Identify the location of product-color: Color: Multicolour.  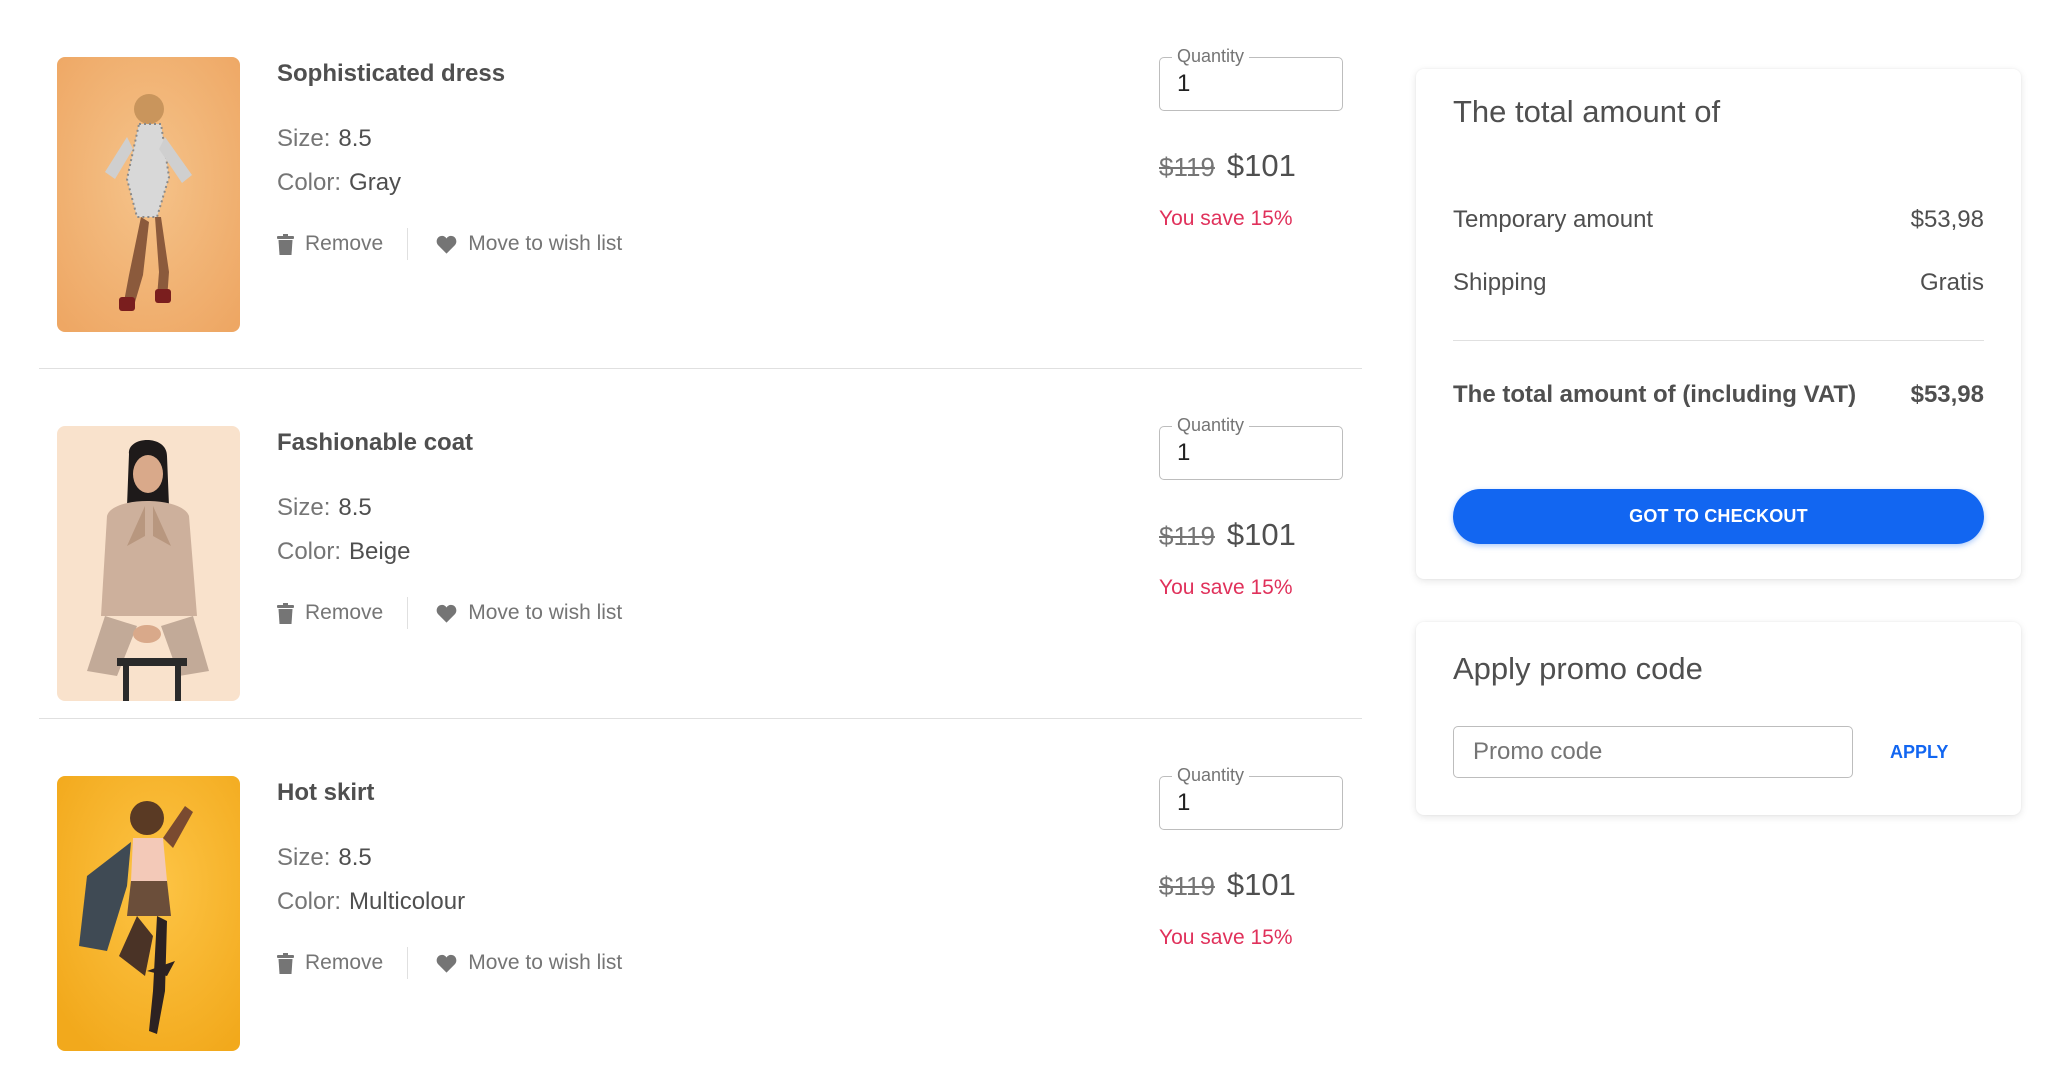
(371, 902).